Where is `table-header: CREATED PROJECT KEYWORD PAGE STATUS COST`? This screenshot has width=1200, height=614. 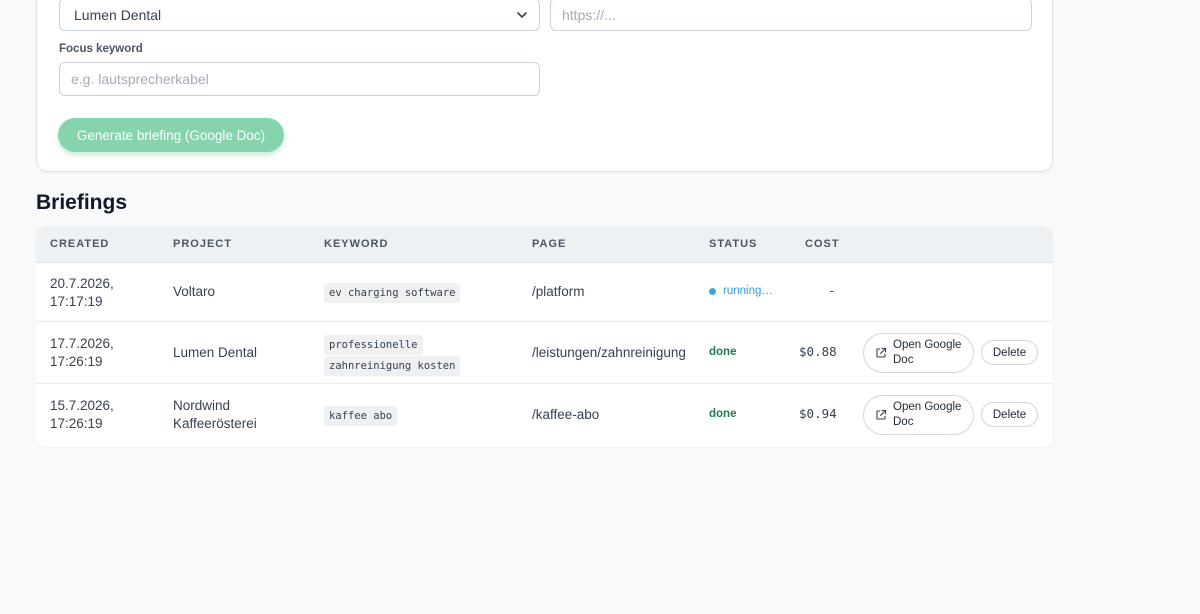 table-header: CREATED PROJECT KEYWORD PAGE STATUS COST is located at coordinates (544, 244).